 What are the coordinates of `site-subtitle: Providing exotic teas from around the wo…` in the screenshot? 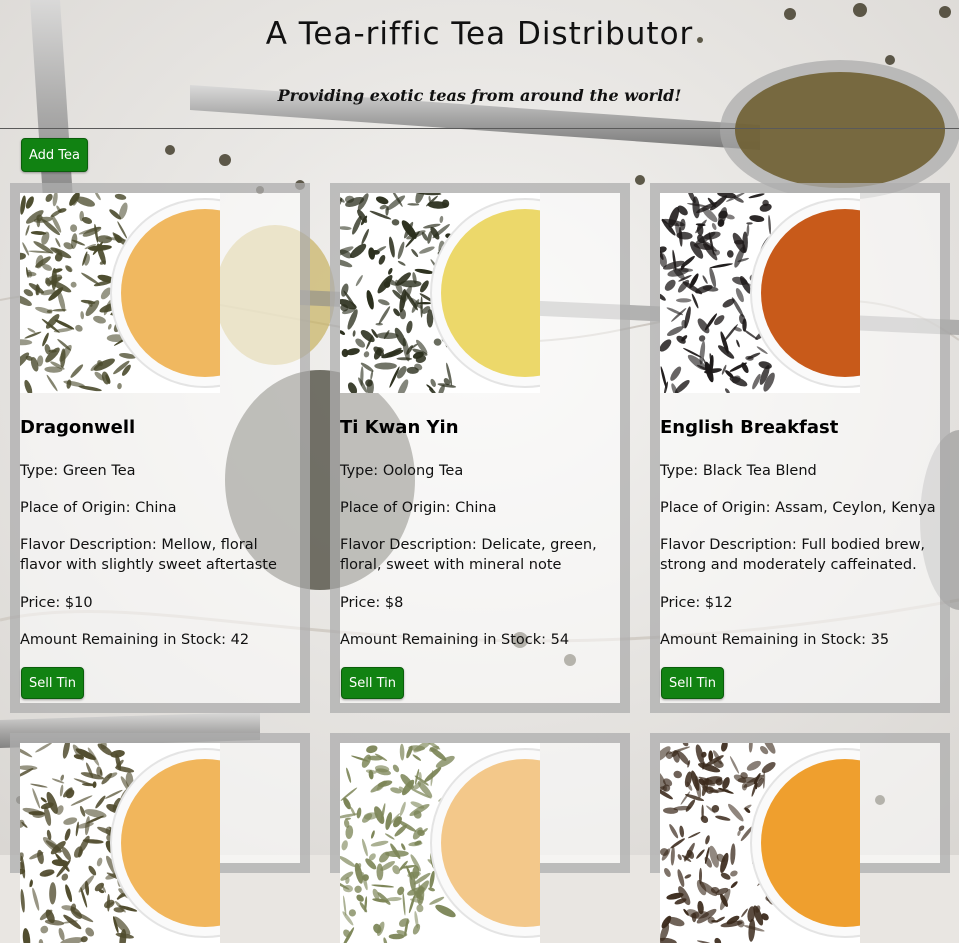 It's located at (479, 95).